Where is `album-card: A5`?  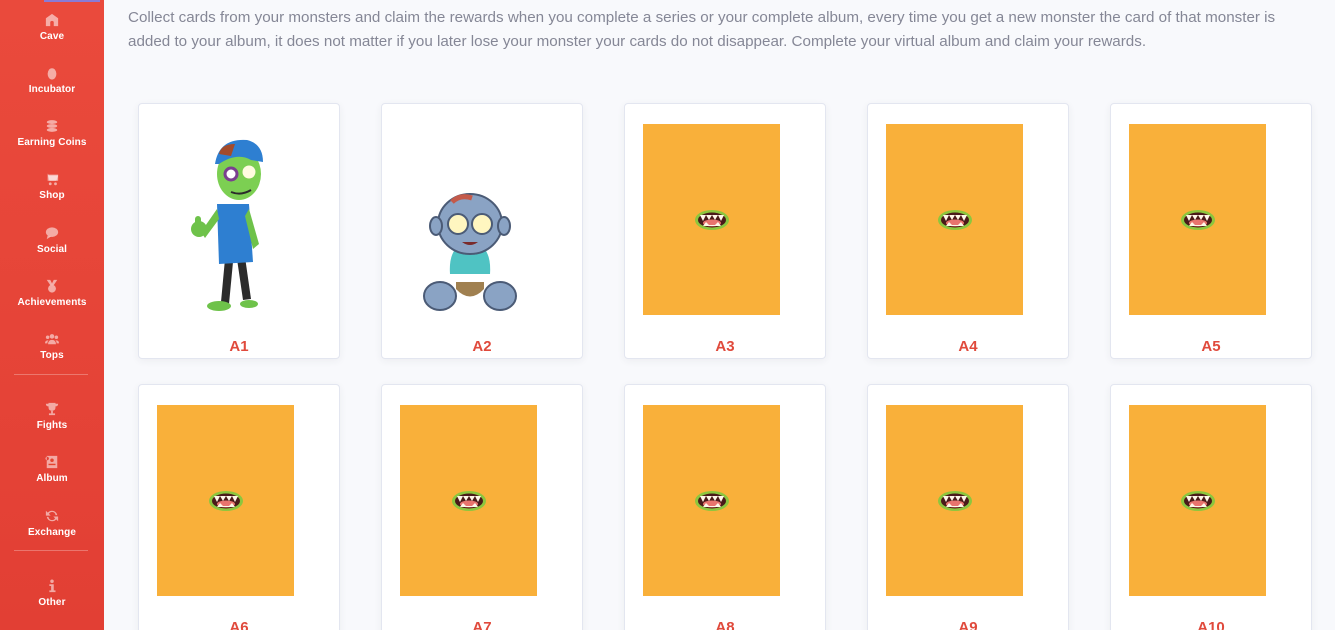
album-card: A5 is located at coordinates (1211, 231).